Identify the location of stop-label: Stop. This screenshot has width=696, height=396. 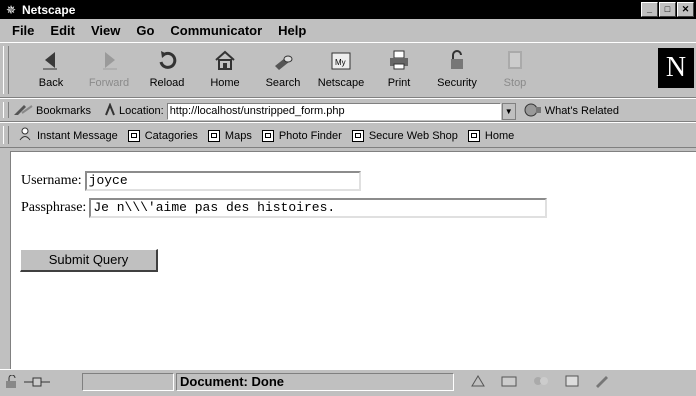
(515, 83).